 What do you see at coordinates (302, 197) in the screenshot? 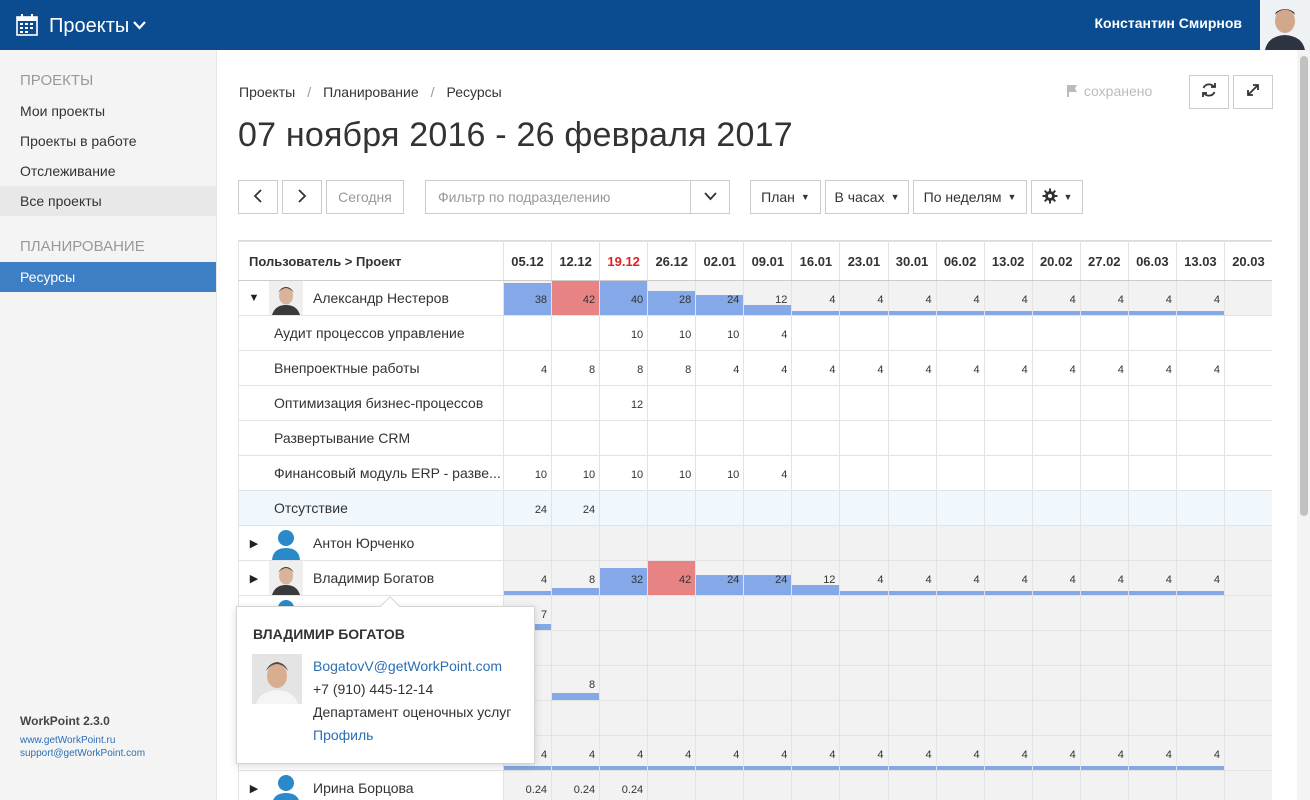
I see `next-period-button` at bounding box center [302, 197].